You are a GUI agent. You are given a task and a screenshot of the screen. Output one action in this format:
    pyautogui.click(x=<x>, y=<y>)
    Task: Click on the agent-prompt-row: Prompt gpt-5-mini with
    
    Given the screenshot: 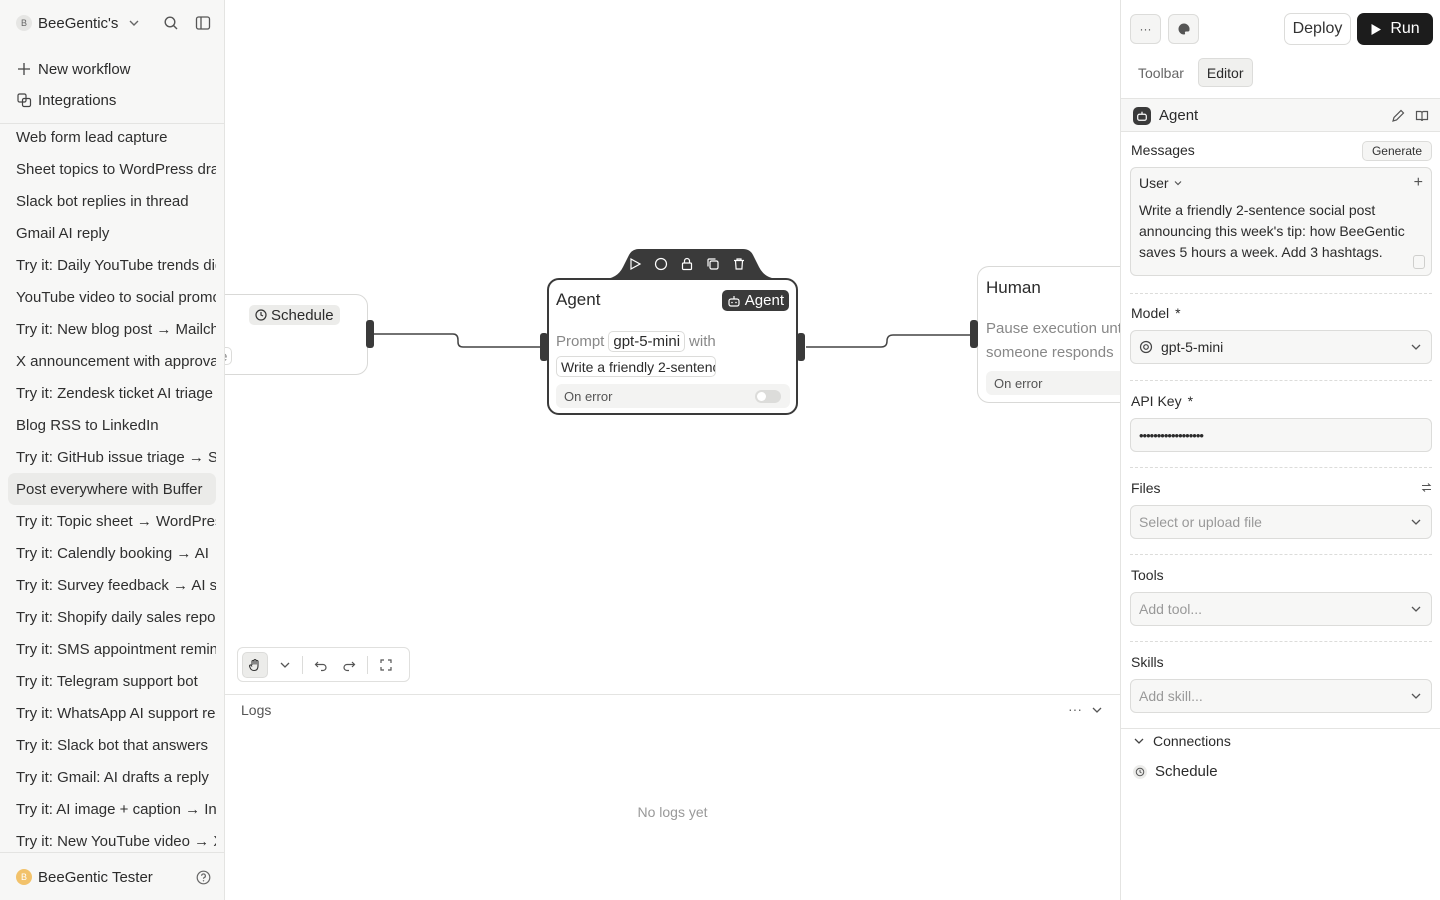 What is the action you would take?
    pyautogui.click(x=636, y=341)
    